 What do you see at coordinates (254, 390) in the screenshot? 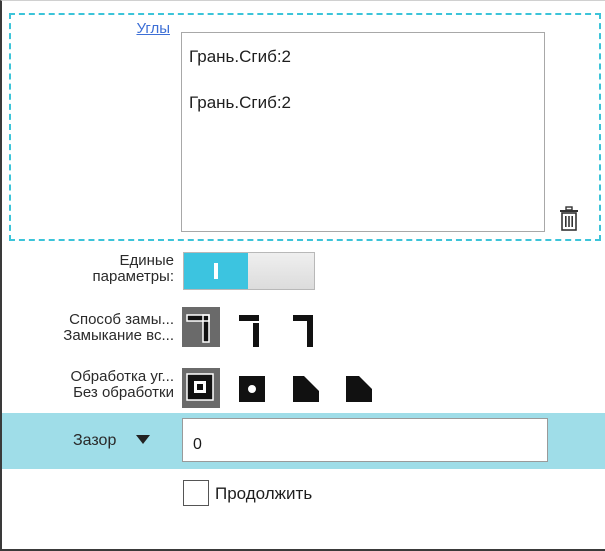
I see `round-relief-icon` at bounding box center [254, 390].